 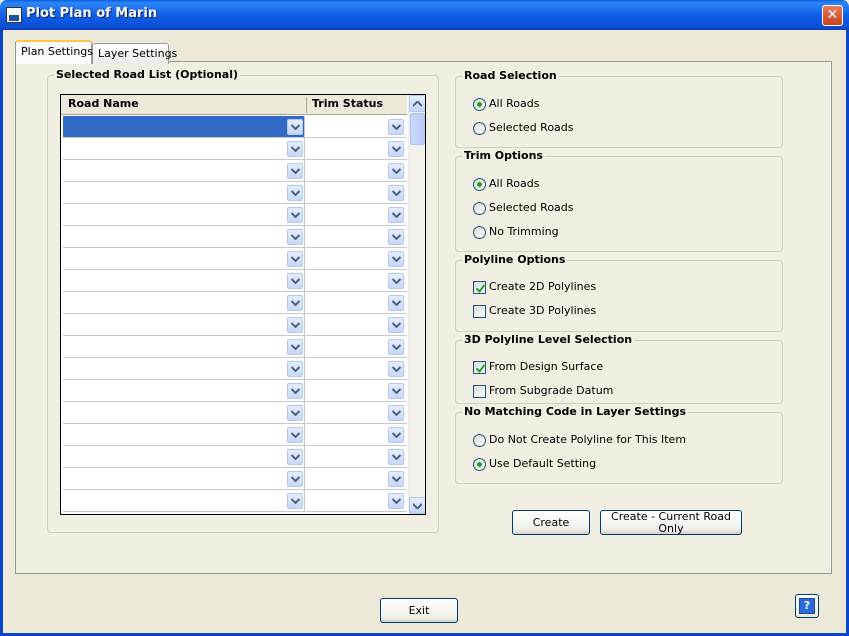 I want to click on create-current-road-button: Create - Current Road Only, so click(x=671, y=522).